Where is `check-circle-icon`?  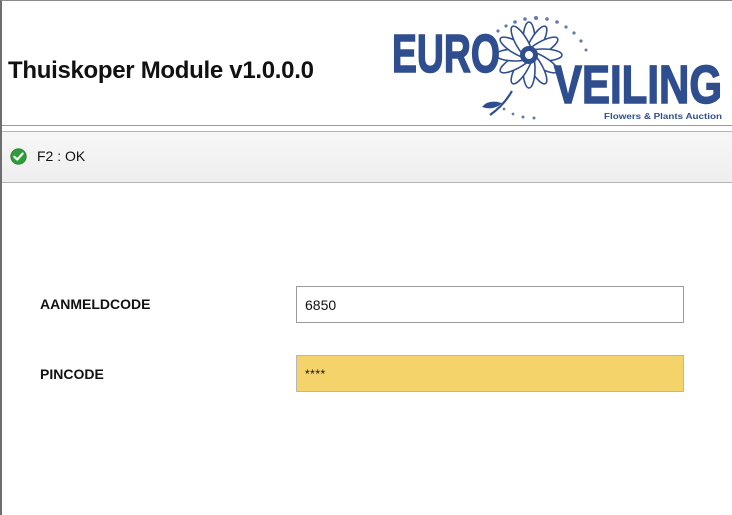 check-circle-icon is located at coordinates (18, 156).